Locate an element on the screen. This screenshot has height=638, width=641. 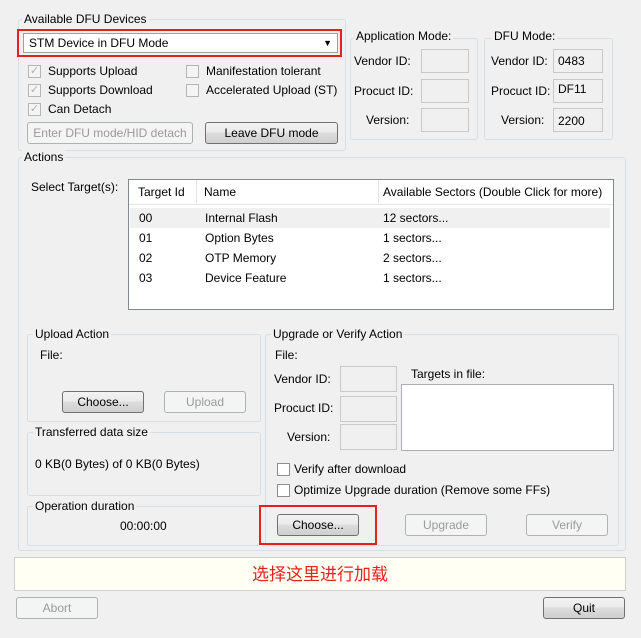
app-vendor-field is located at coordinates (445, 61).